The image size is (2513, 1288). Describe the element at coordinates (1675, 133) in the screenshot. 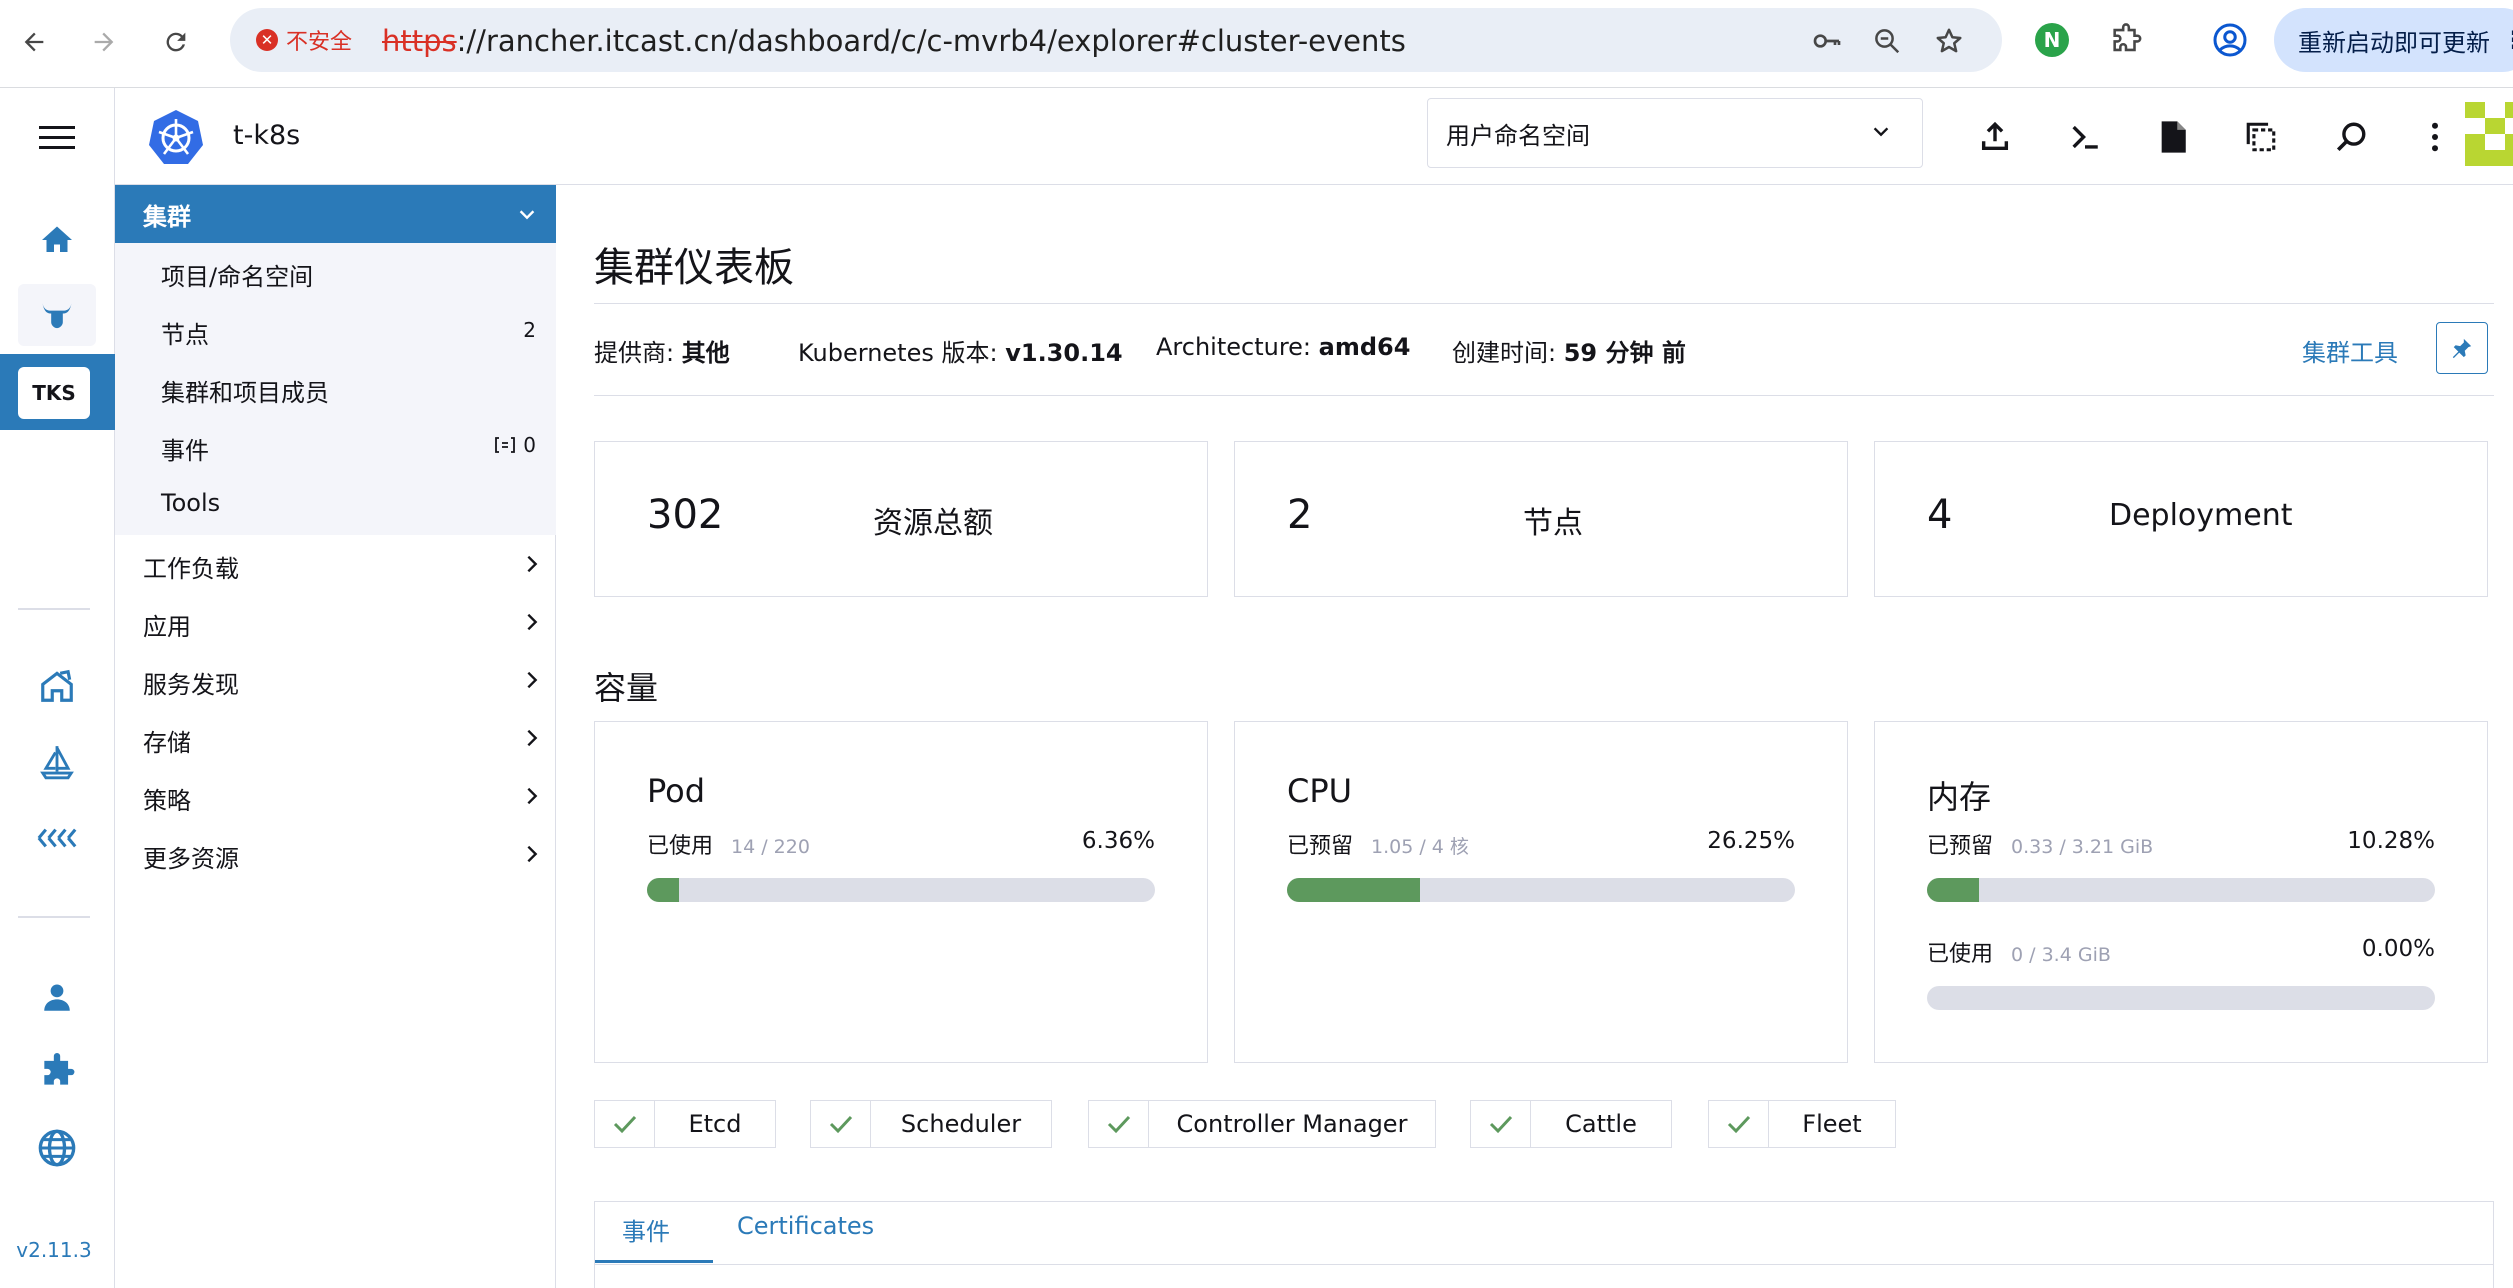

I see `namespace-filter-select: 用户命名空间` at that location.